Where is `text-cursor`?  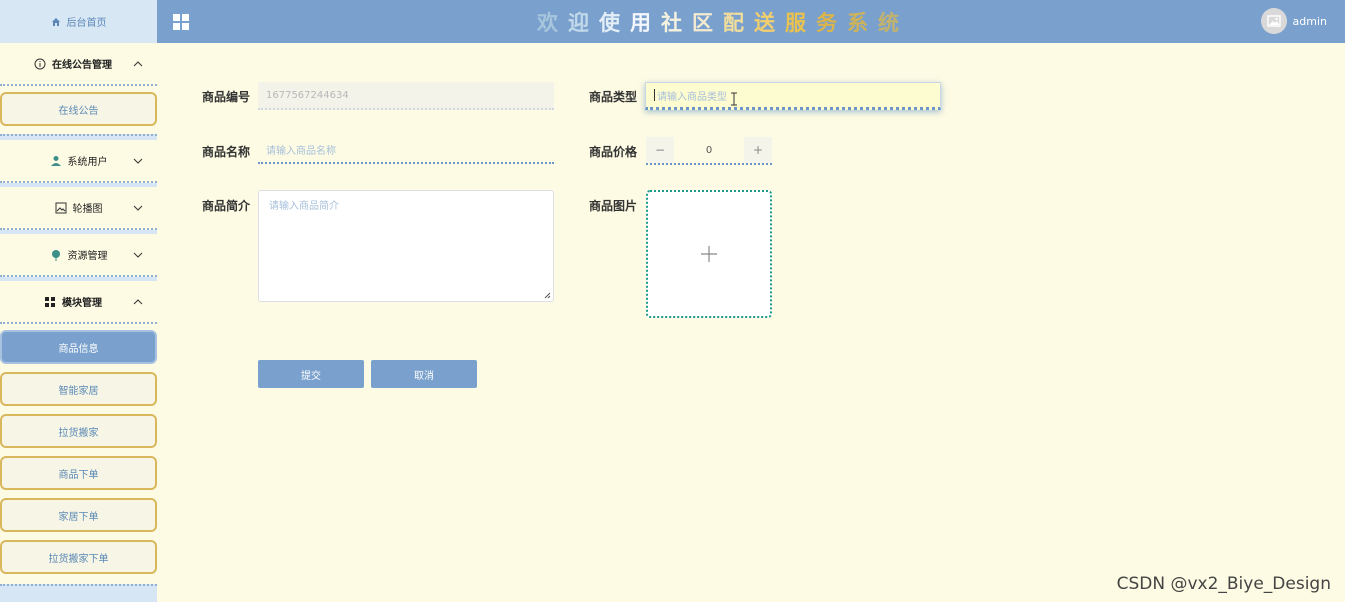 text-cursor is located at coordinates (654, 95).